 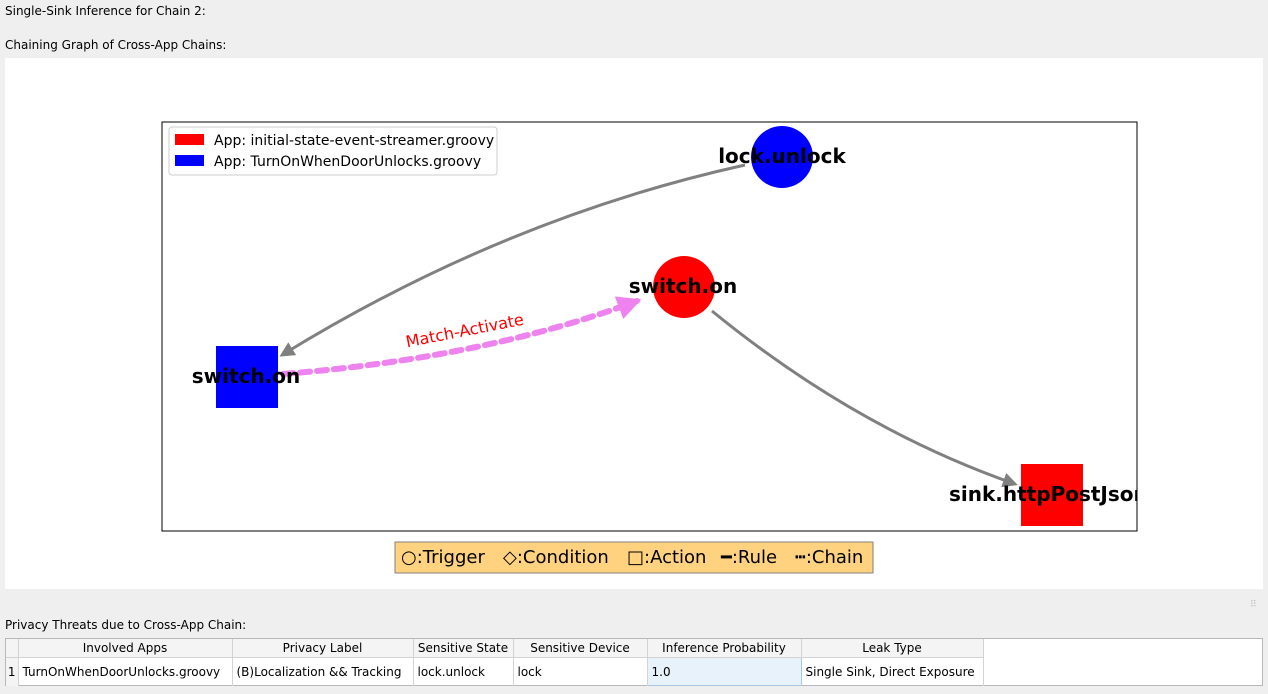 What do you see at coordinates (556, 557) in the screenshot?
I see `key-condition: ◇:Condition` at bounding box center [556, 557].